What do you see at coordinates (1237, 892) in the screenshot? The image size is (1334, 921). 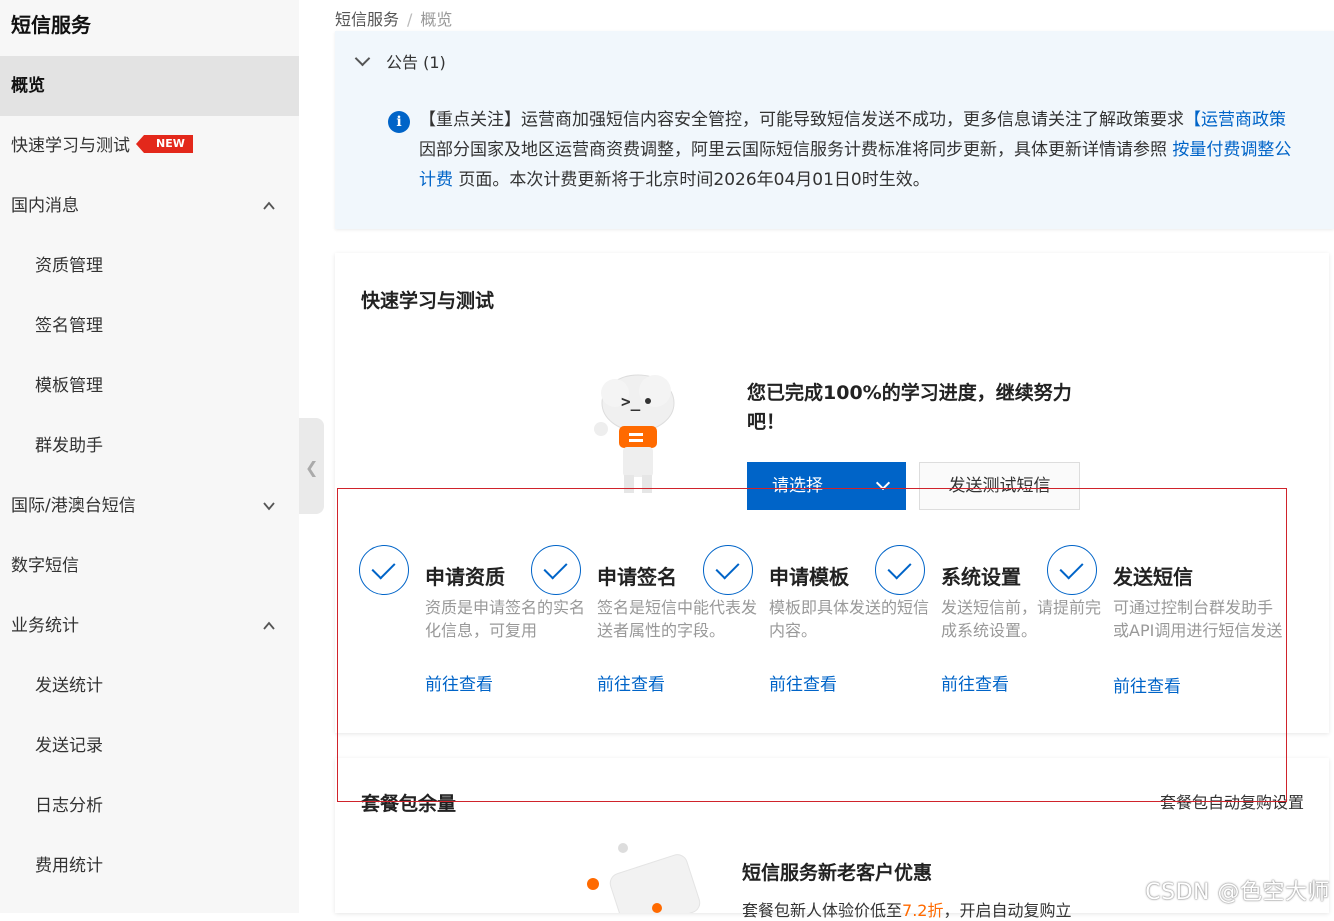 I see `watermark: CSDN @色空大师` at bounding box center [1237, 892].